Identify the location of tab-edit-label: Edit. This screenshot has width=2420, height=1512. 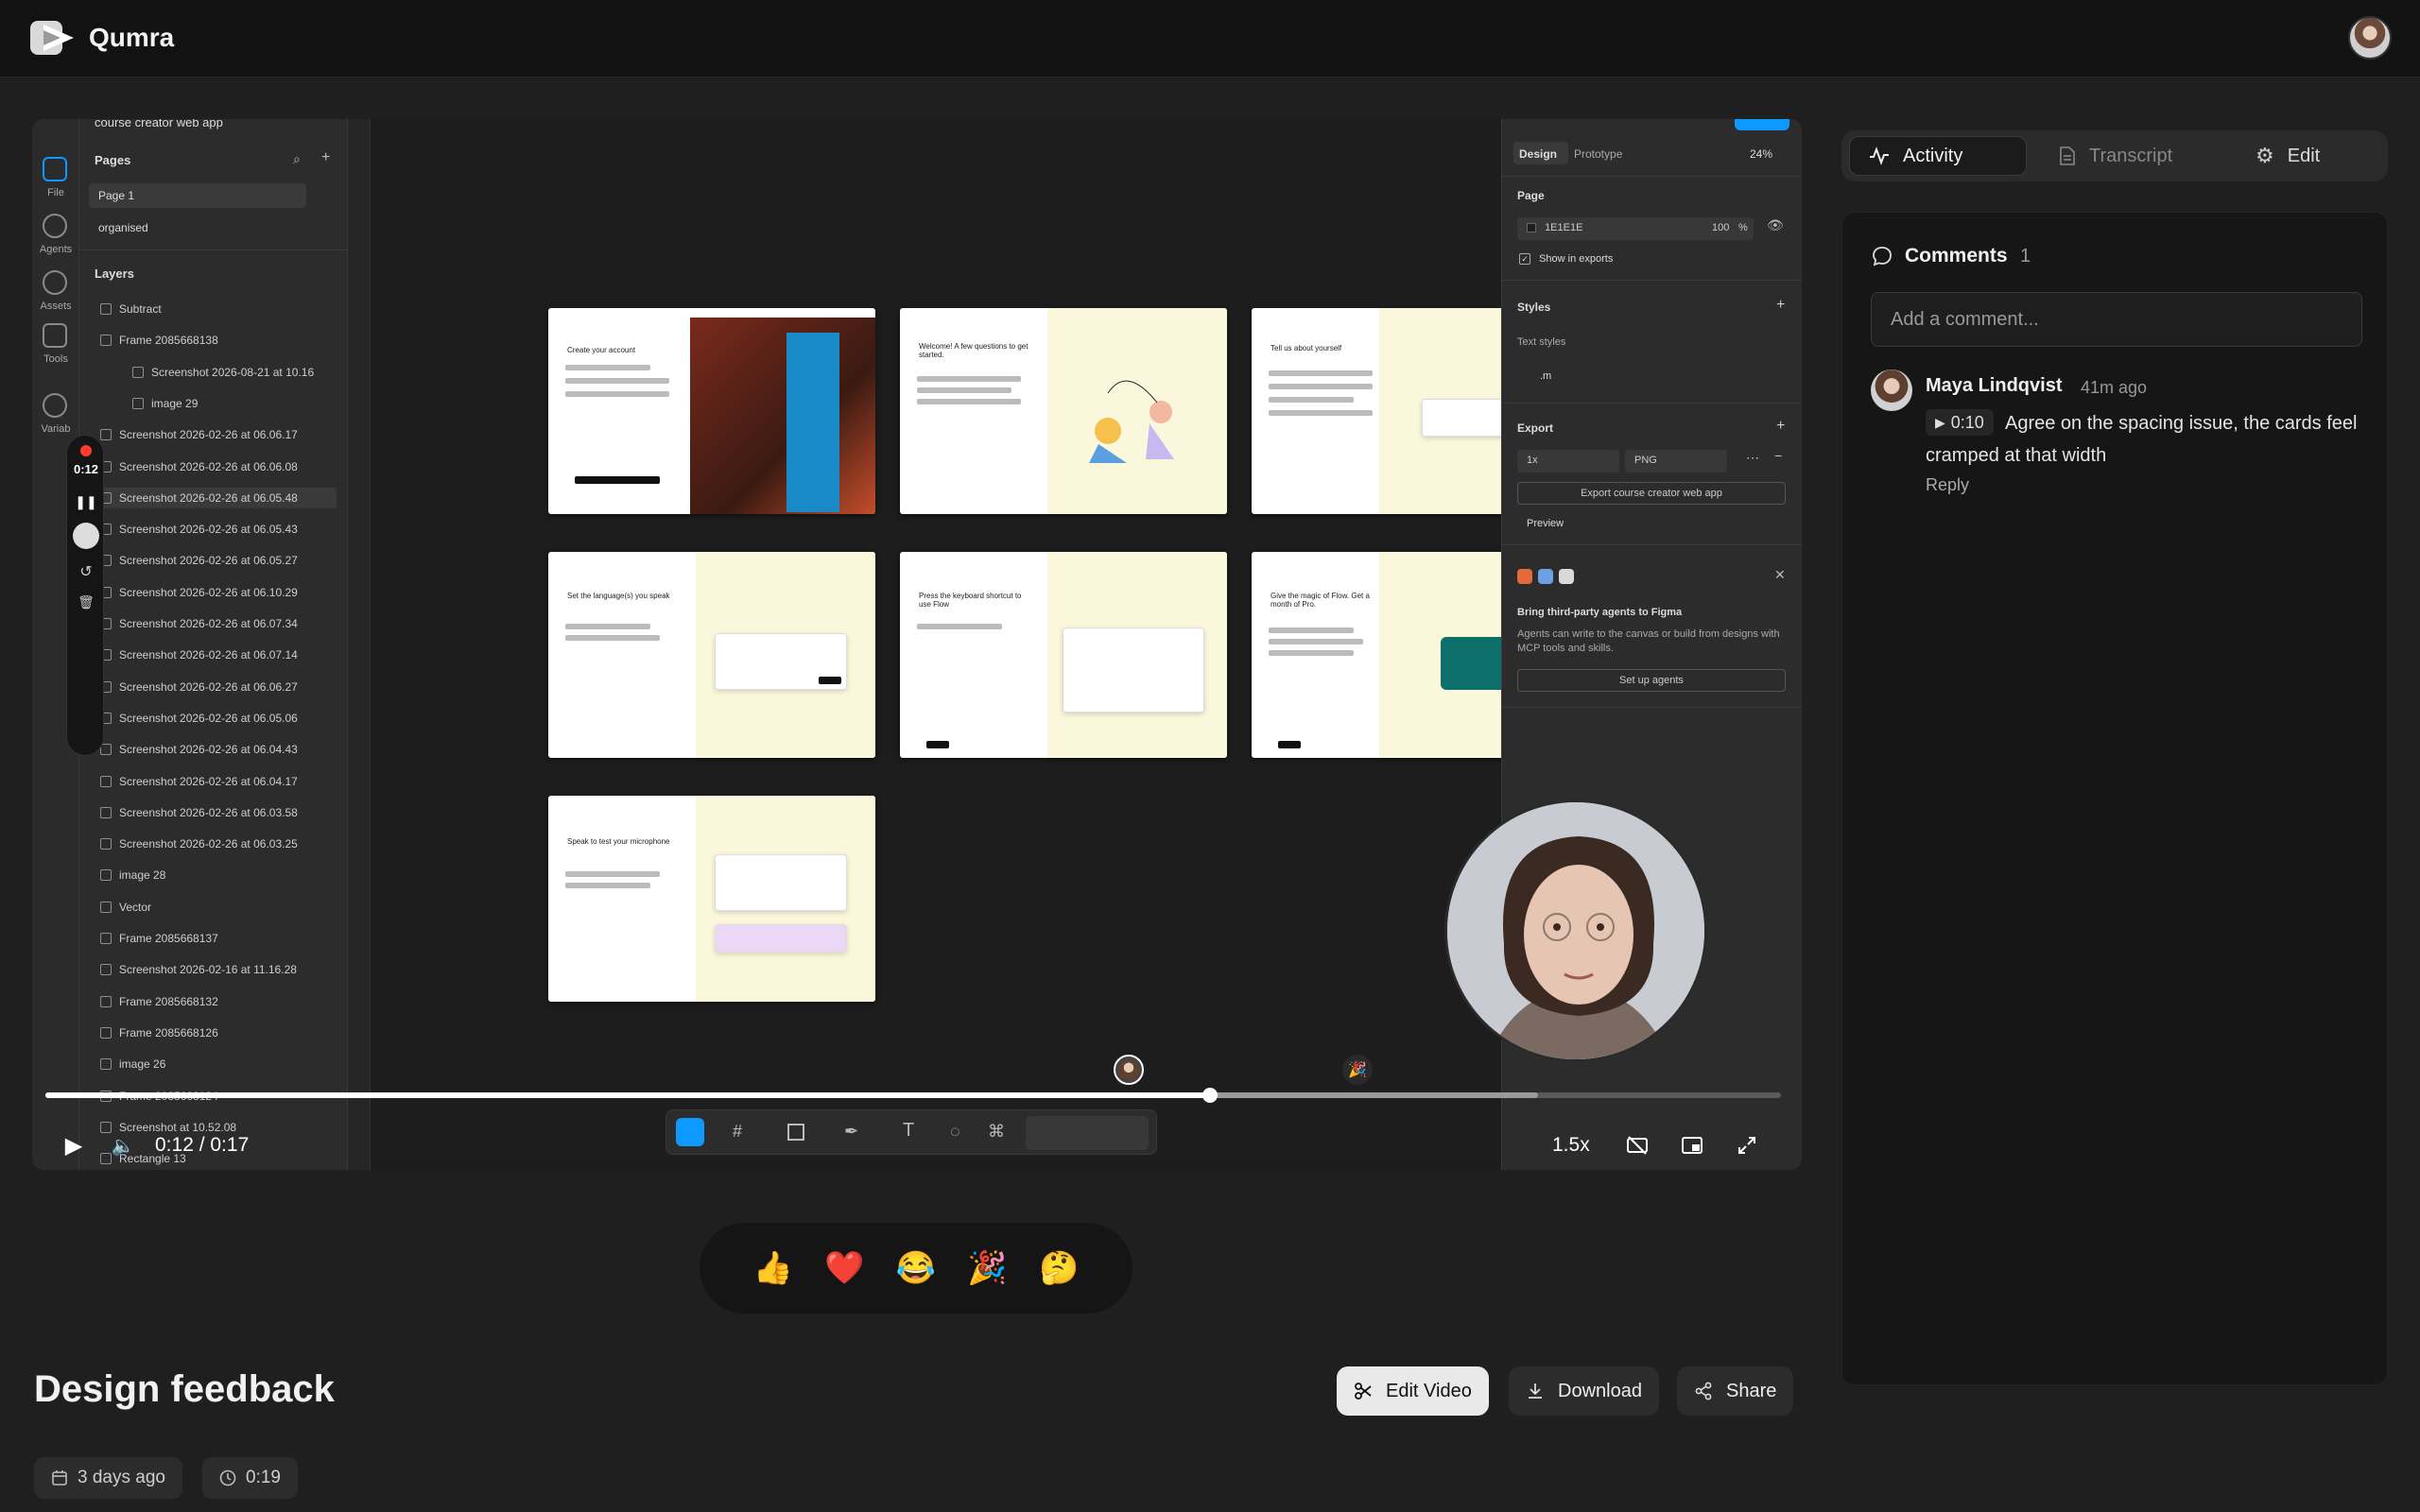
(2304, 155).